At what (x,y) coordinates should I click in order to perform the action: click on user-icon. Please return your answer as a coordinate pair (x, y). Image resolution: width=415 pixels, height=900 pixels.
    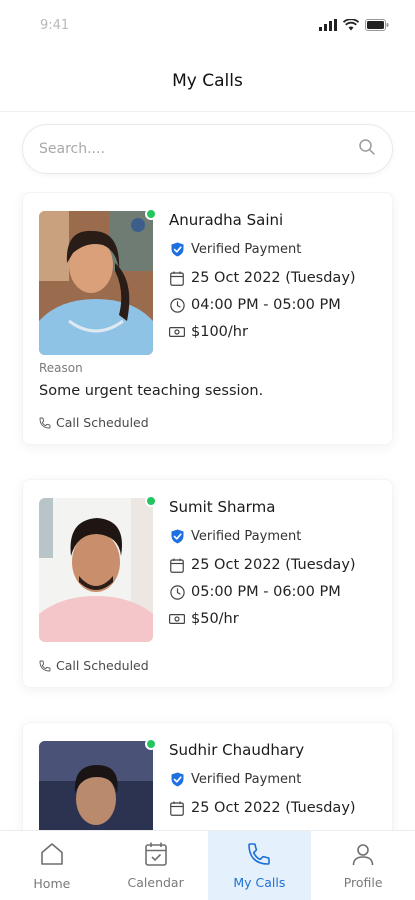
    Looking at the image, I should click on (363, 855).